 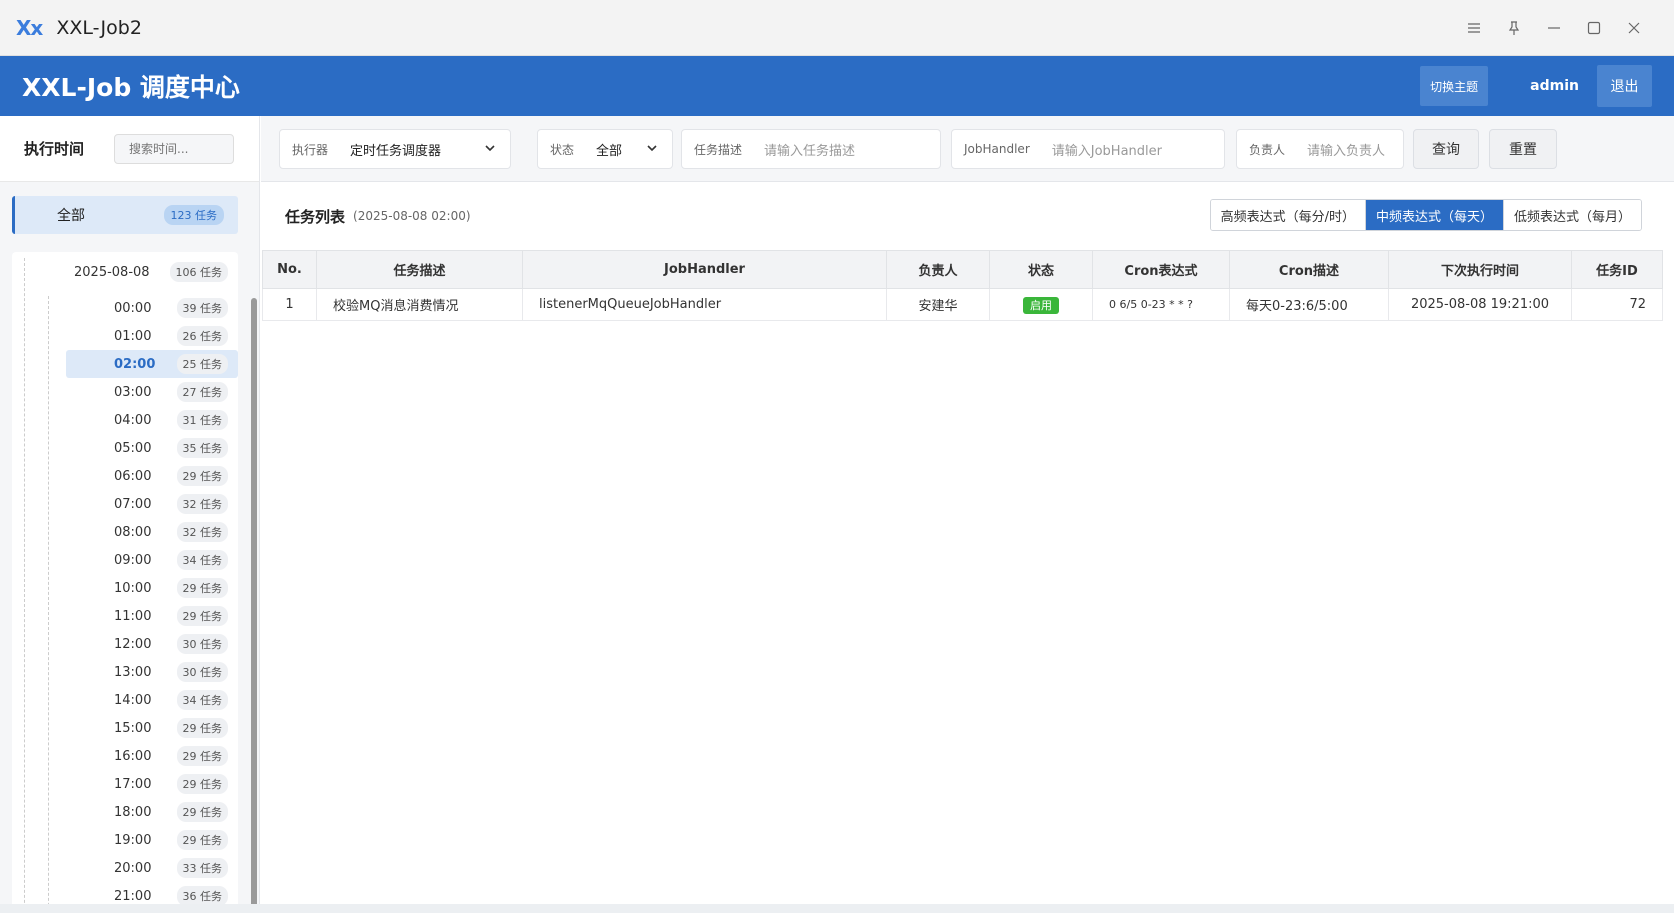 I want to click on sidebar-item-hour: 03:00 27 任务, so click(x=152, y=392).